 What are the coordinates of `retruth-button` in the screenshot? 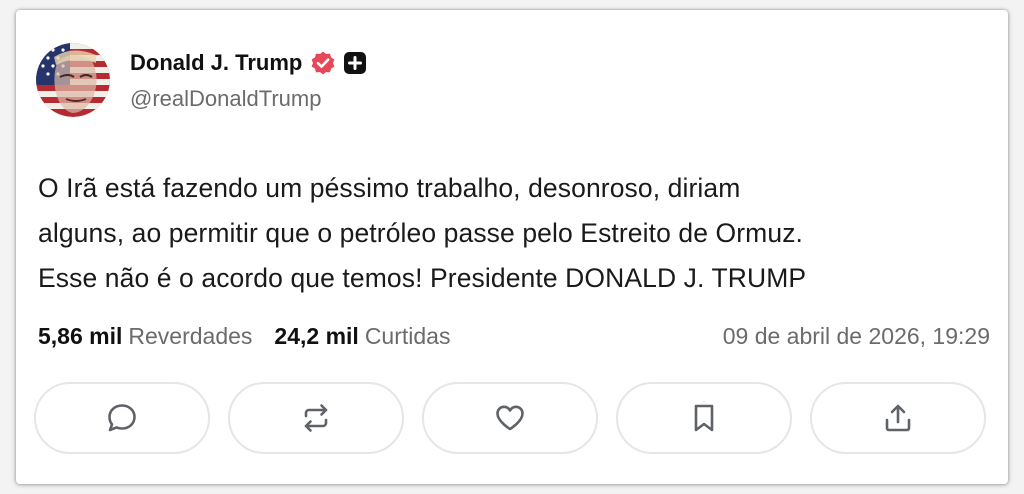 It's located at (316, 418).